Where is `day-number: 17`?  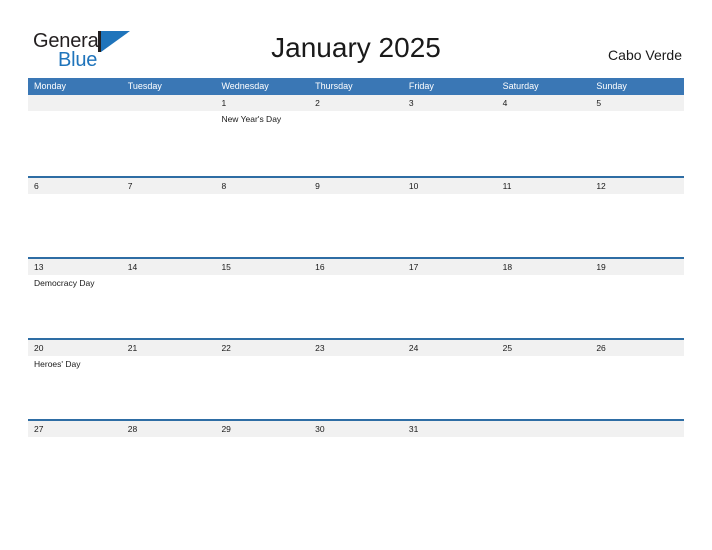
day-number: 17 is located at coordinates (450, 267).